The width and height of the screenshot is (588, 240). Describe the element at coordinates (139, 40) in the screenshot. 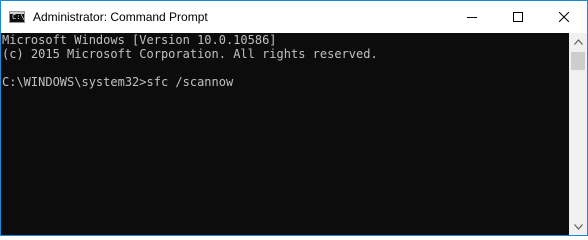

I see `console-line: Microsoft Windows [Version 10.0.10586]` at that location.